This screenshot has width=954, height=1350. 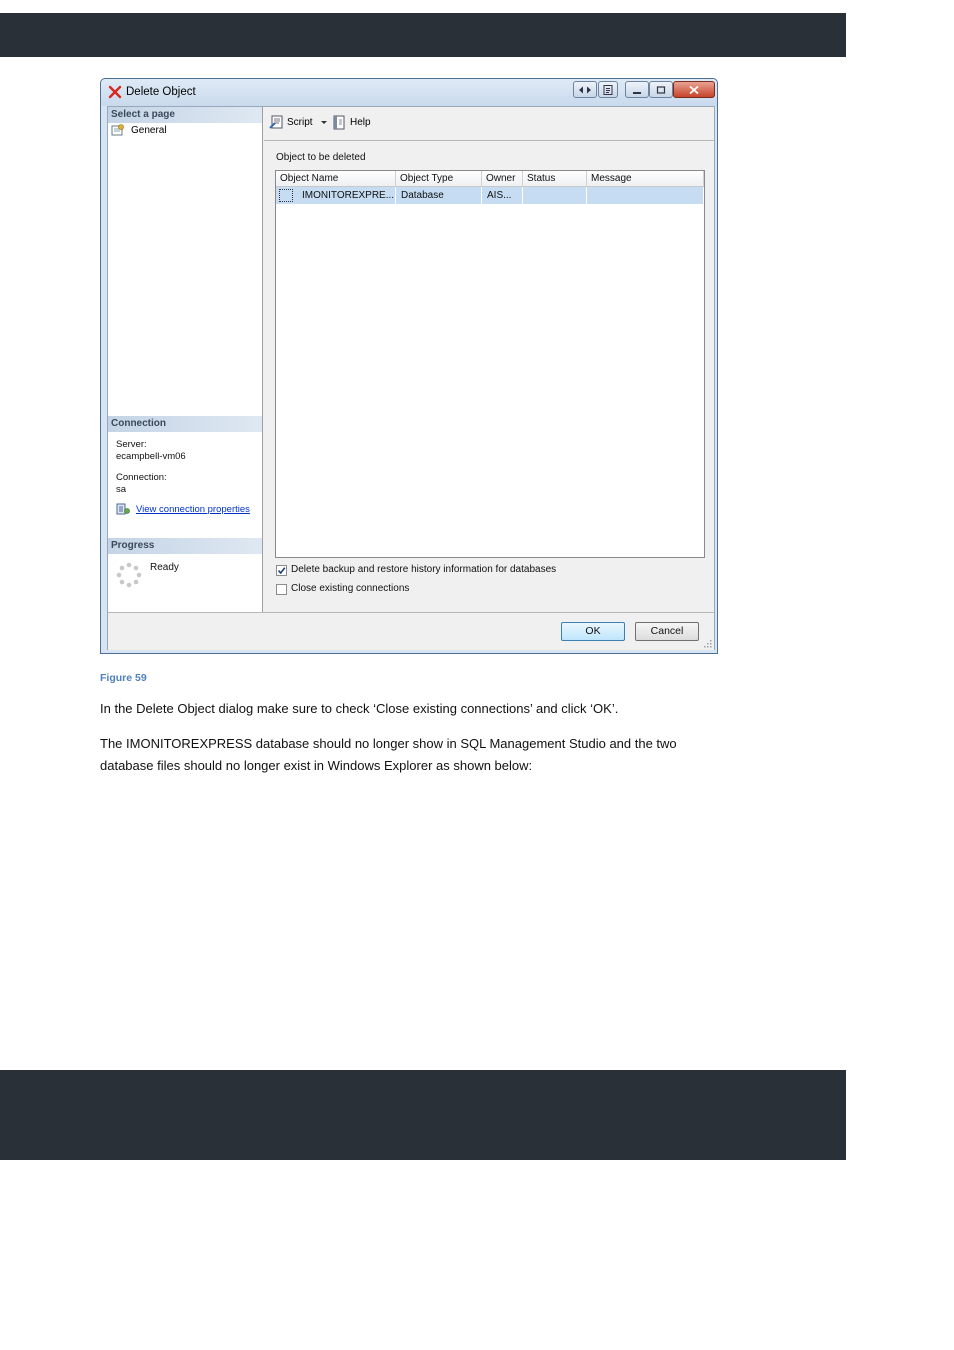 I want to click on resize-grip-icon, so click(x=708, y=644).